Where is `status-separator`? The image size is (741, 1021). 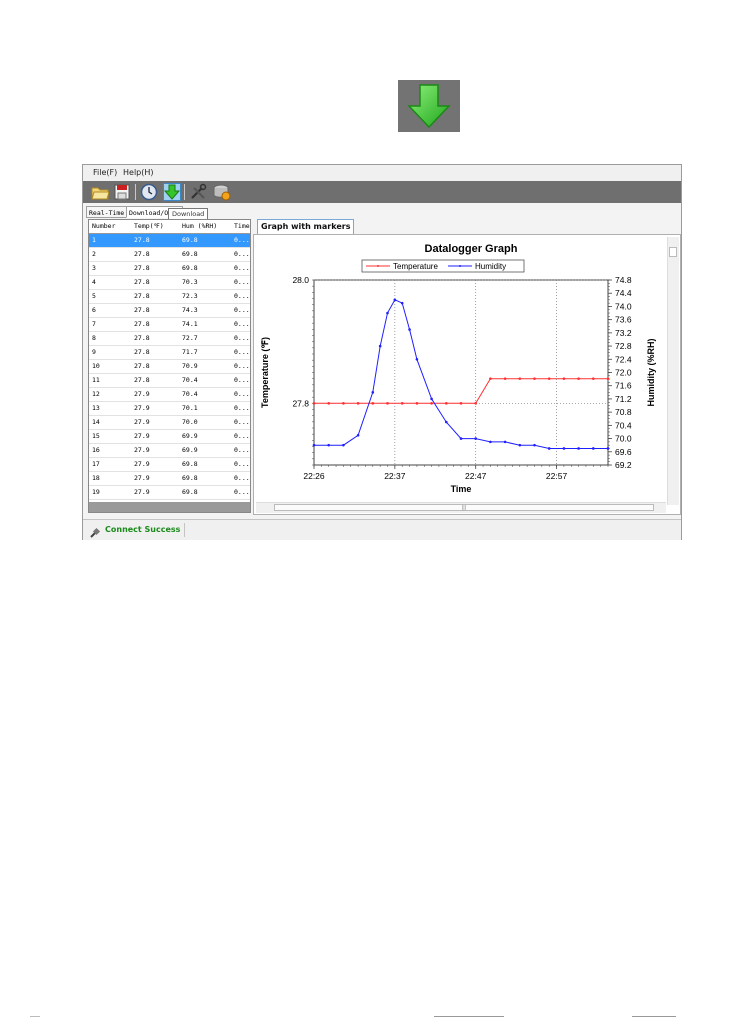
status-separator is located at coordinates (184, 530).